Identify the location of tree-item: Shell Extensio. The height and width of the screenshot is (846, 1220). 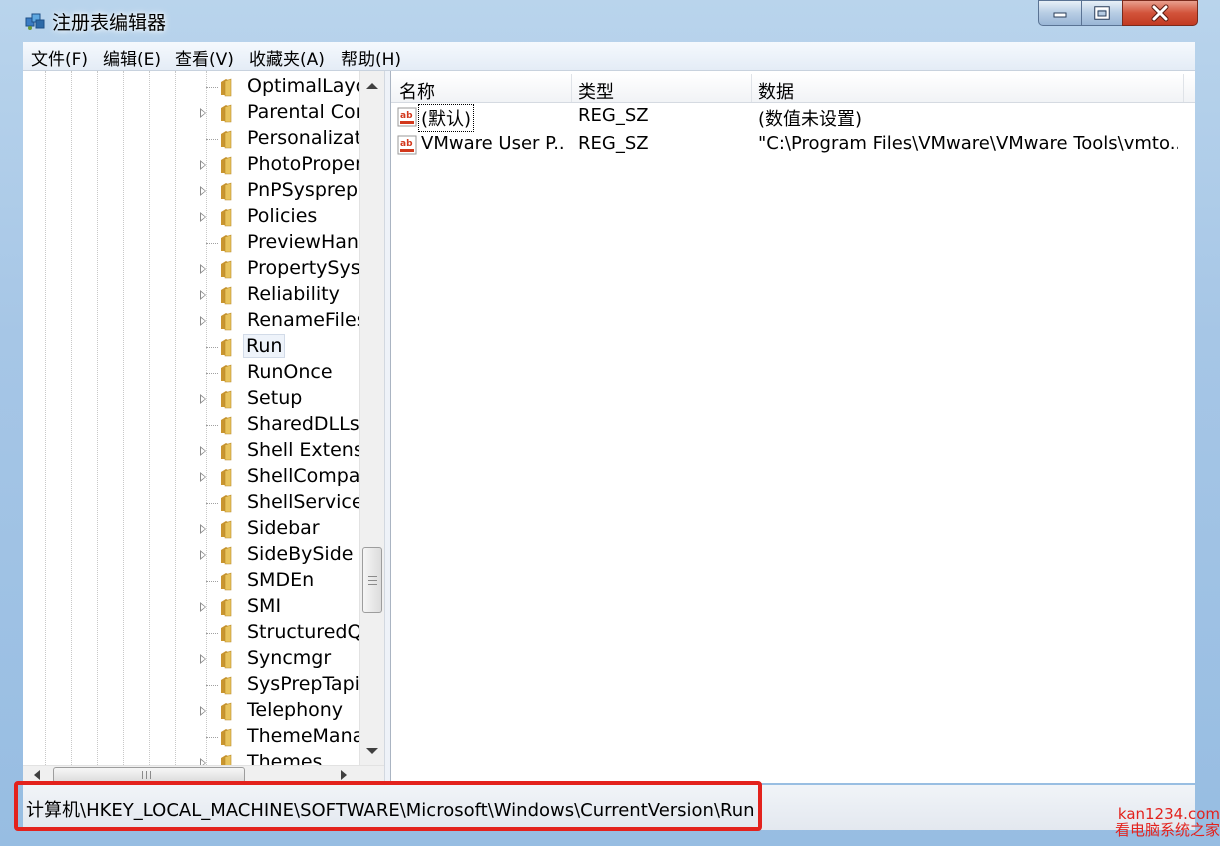
(203, 451).